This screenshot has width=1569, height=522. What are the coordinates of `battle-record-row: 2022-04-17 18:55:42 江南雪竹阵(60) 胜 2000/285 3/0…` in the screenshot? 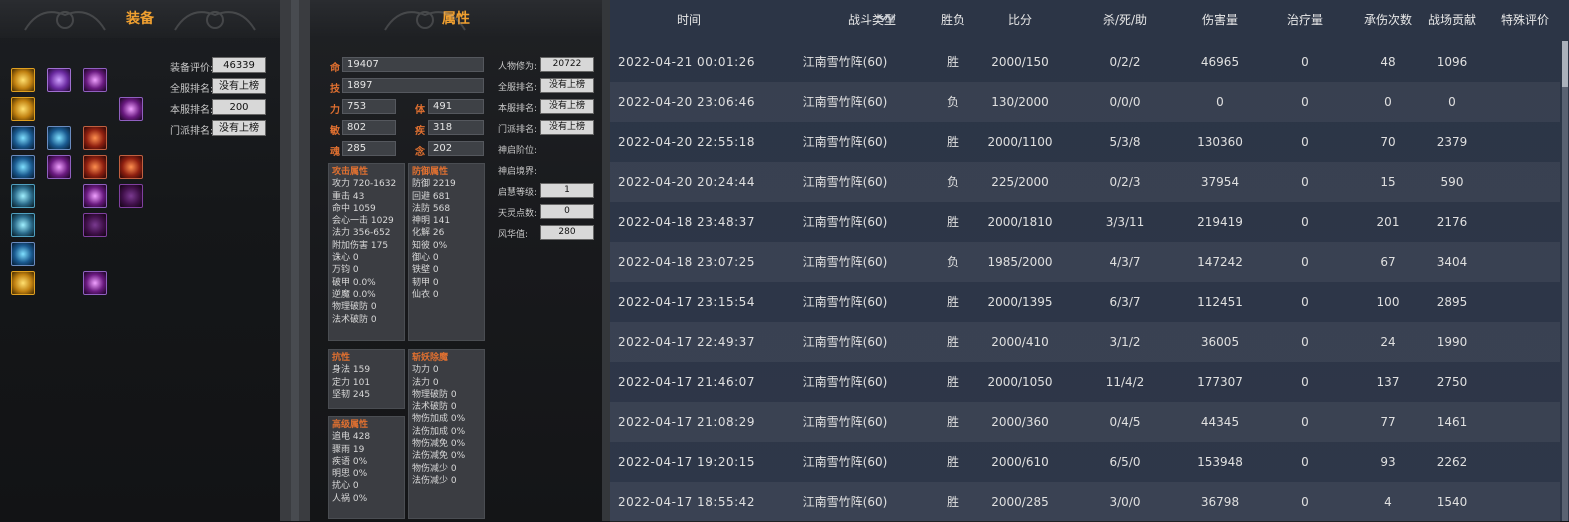 It's located at (1085, 502).